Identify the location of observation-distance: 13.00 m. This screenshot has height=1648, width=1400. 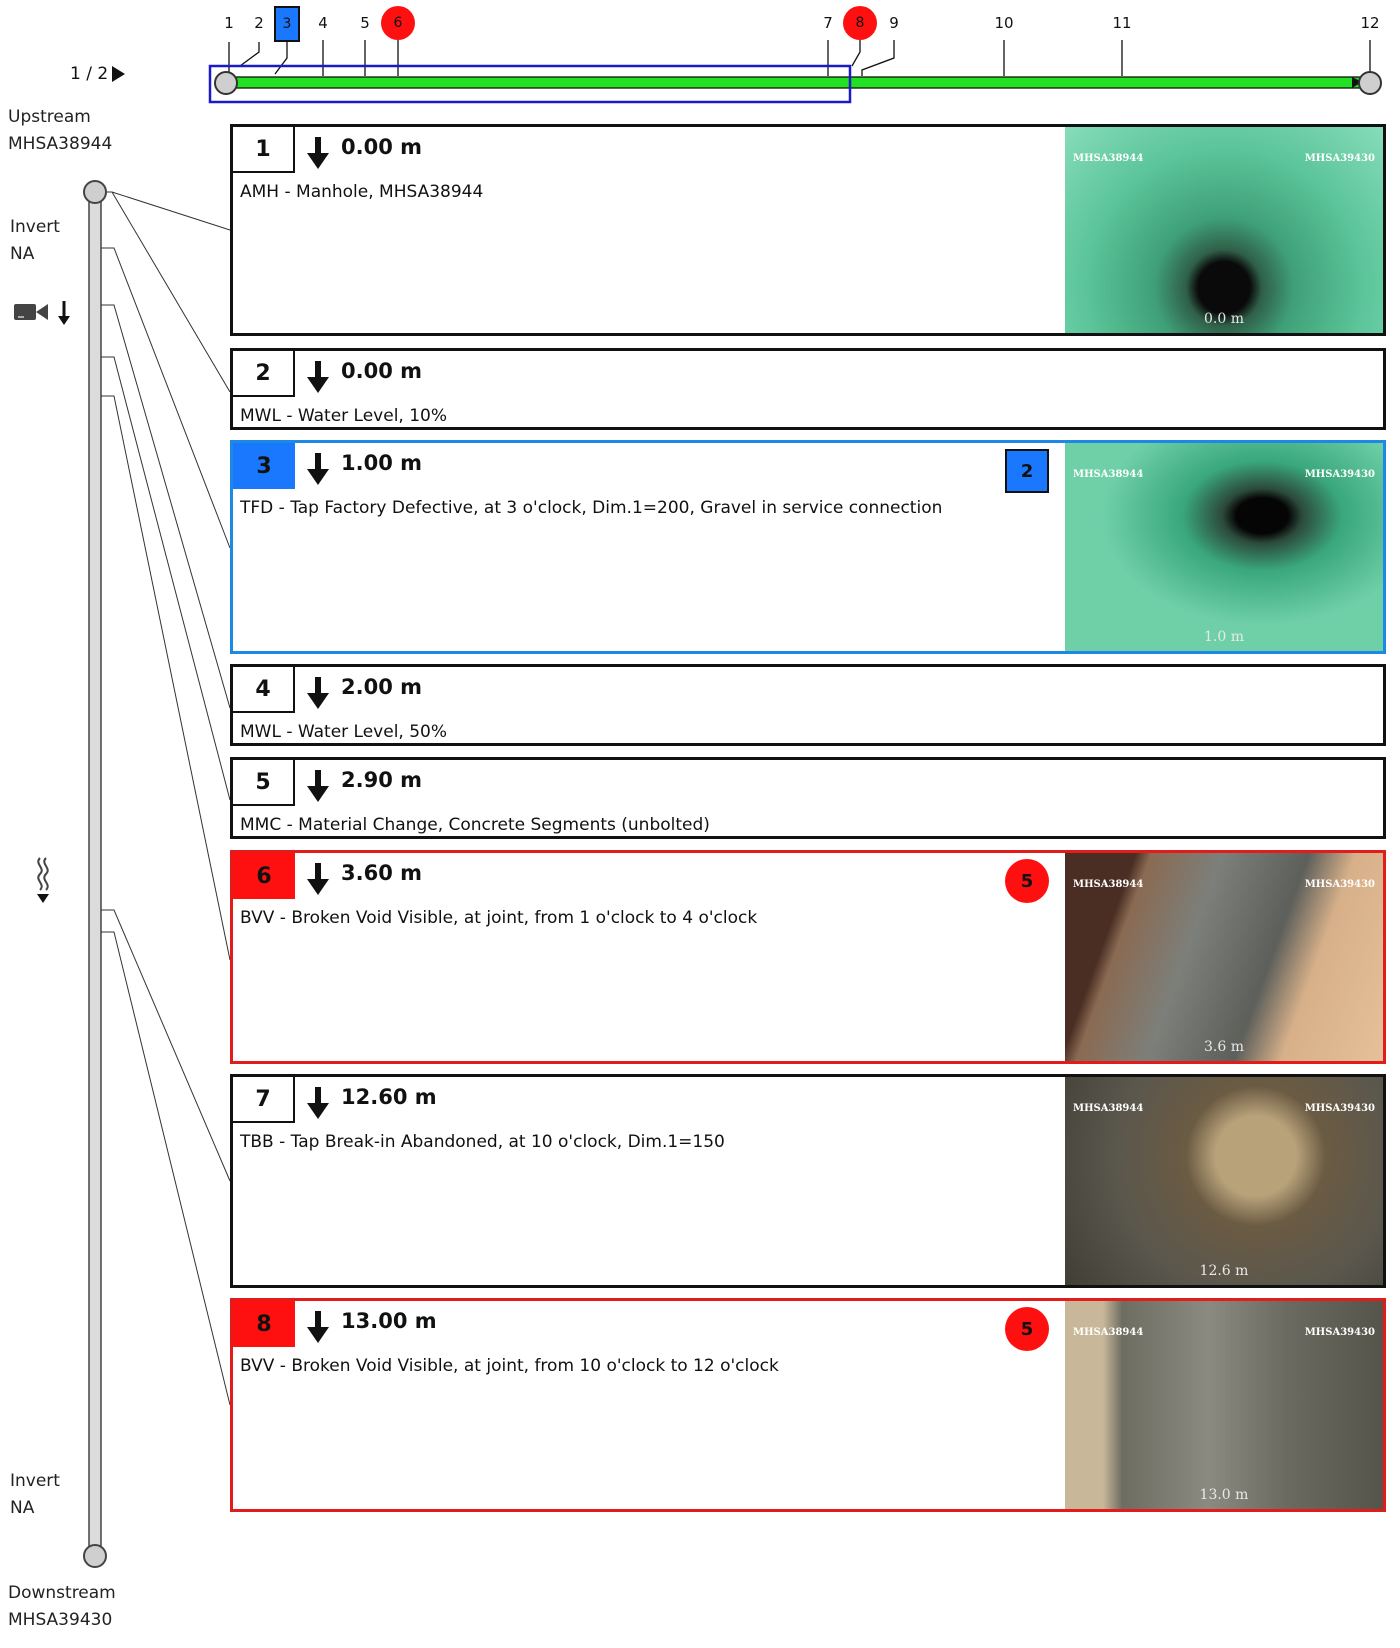
(389, 1321).